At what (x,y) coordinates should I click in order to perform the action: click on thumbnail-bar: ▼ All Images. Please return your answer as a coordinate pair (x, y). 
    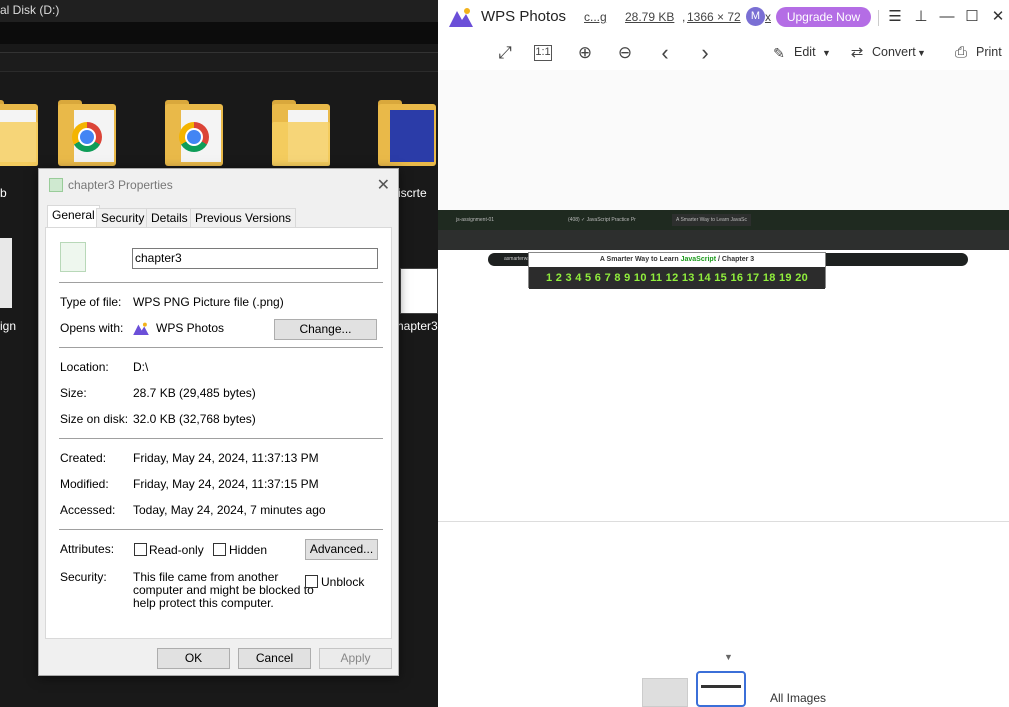
    Looking at the image, I should click on (723, 678).